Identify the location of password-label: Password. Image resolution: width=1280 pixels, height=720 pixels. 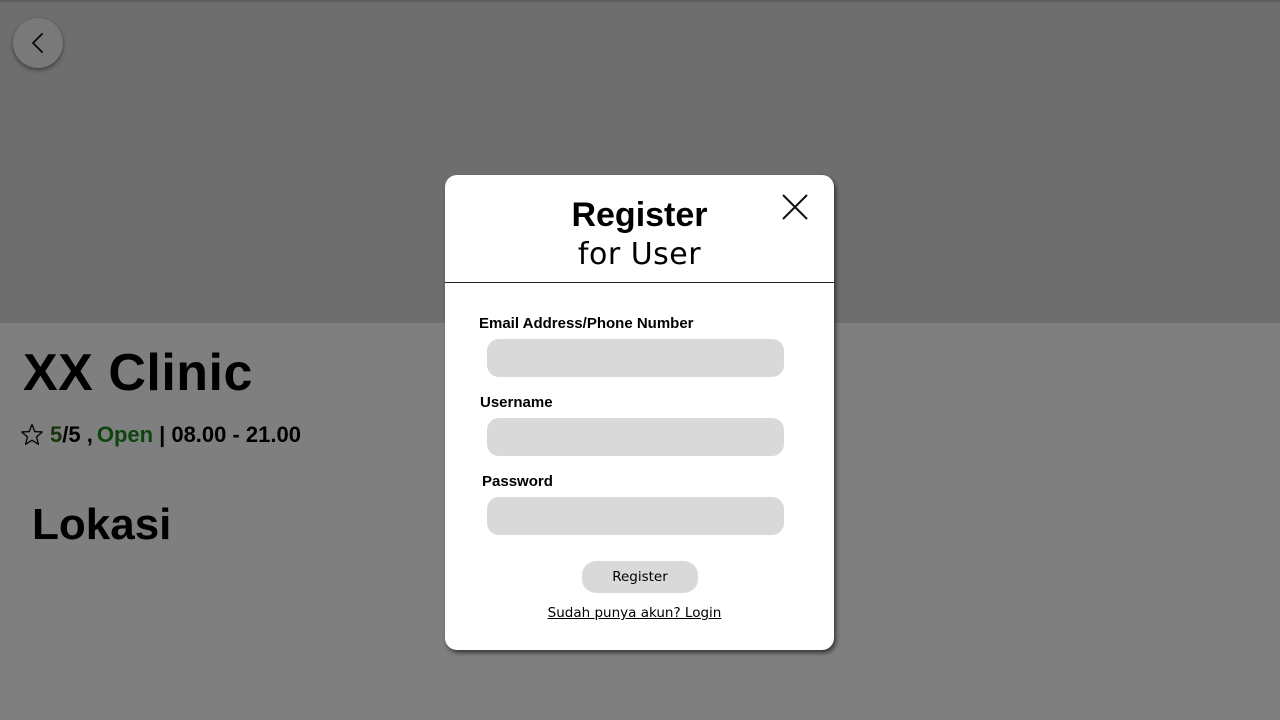
(517, 481).